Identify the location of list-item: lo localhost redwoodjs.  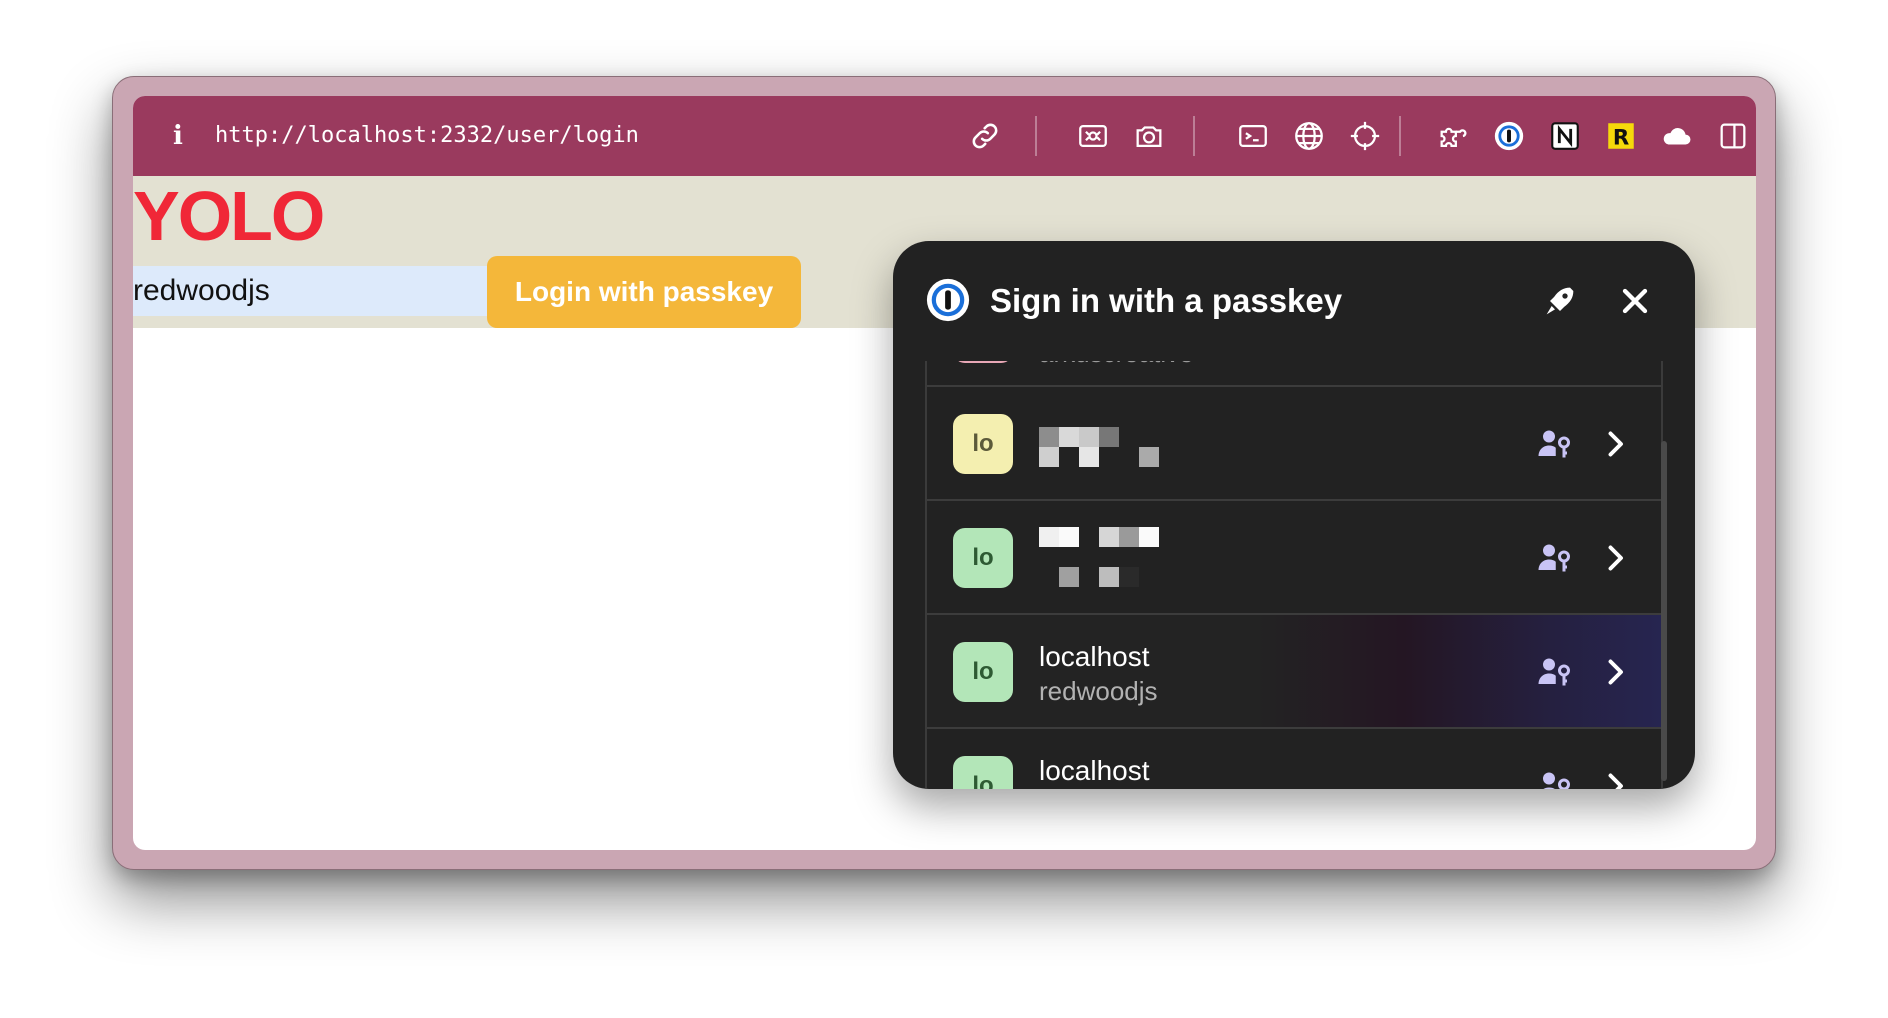
(1294, 672).